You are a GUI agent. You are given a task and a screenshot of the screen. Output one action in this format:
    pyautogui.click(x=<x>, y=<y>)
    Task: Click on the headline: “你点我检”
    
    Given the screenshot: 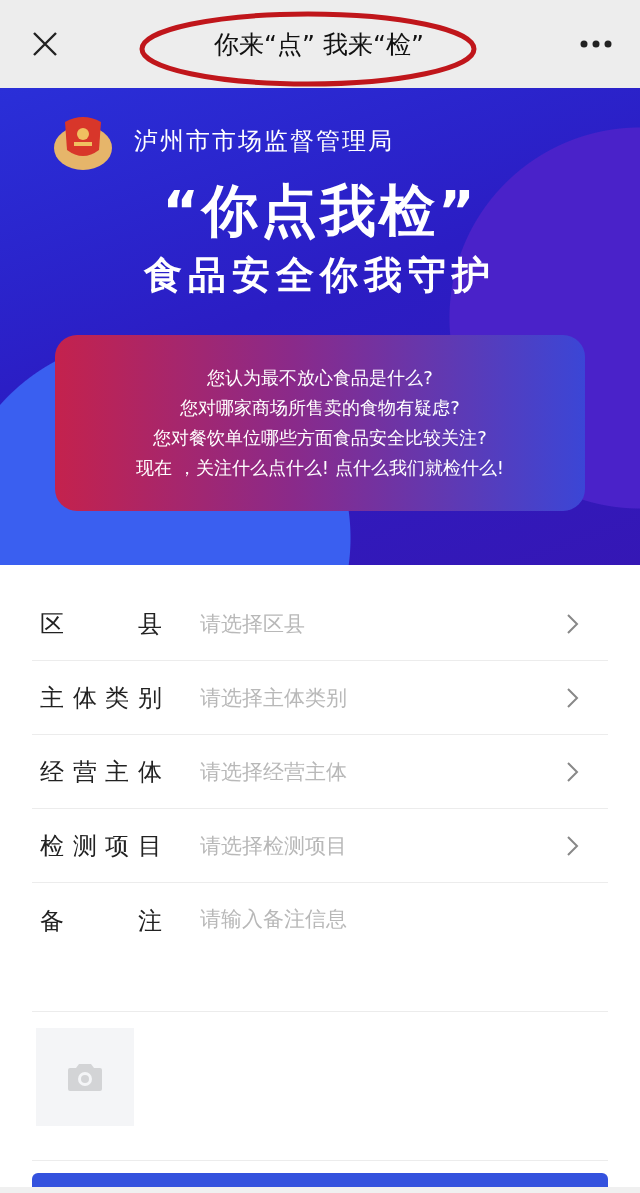 What is the action you would take?
    pyautogui.click(x=320, y=211)
    